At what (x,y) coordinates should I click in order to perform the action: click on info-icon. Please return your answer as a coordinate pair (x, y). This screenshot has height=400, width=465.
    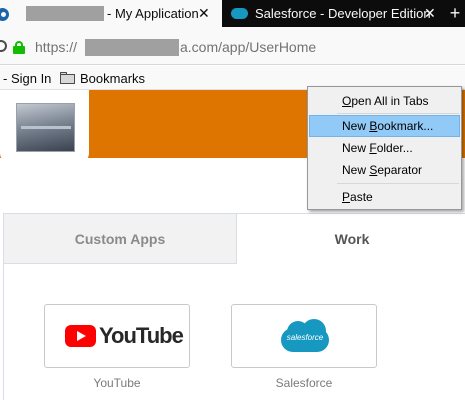
    Looking at the image, I should click on (3, 46).